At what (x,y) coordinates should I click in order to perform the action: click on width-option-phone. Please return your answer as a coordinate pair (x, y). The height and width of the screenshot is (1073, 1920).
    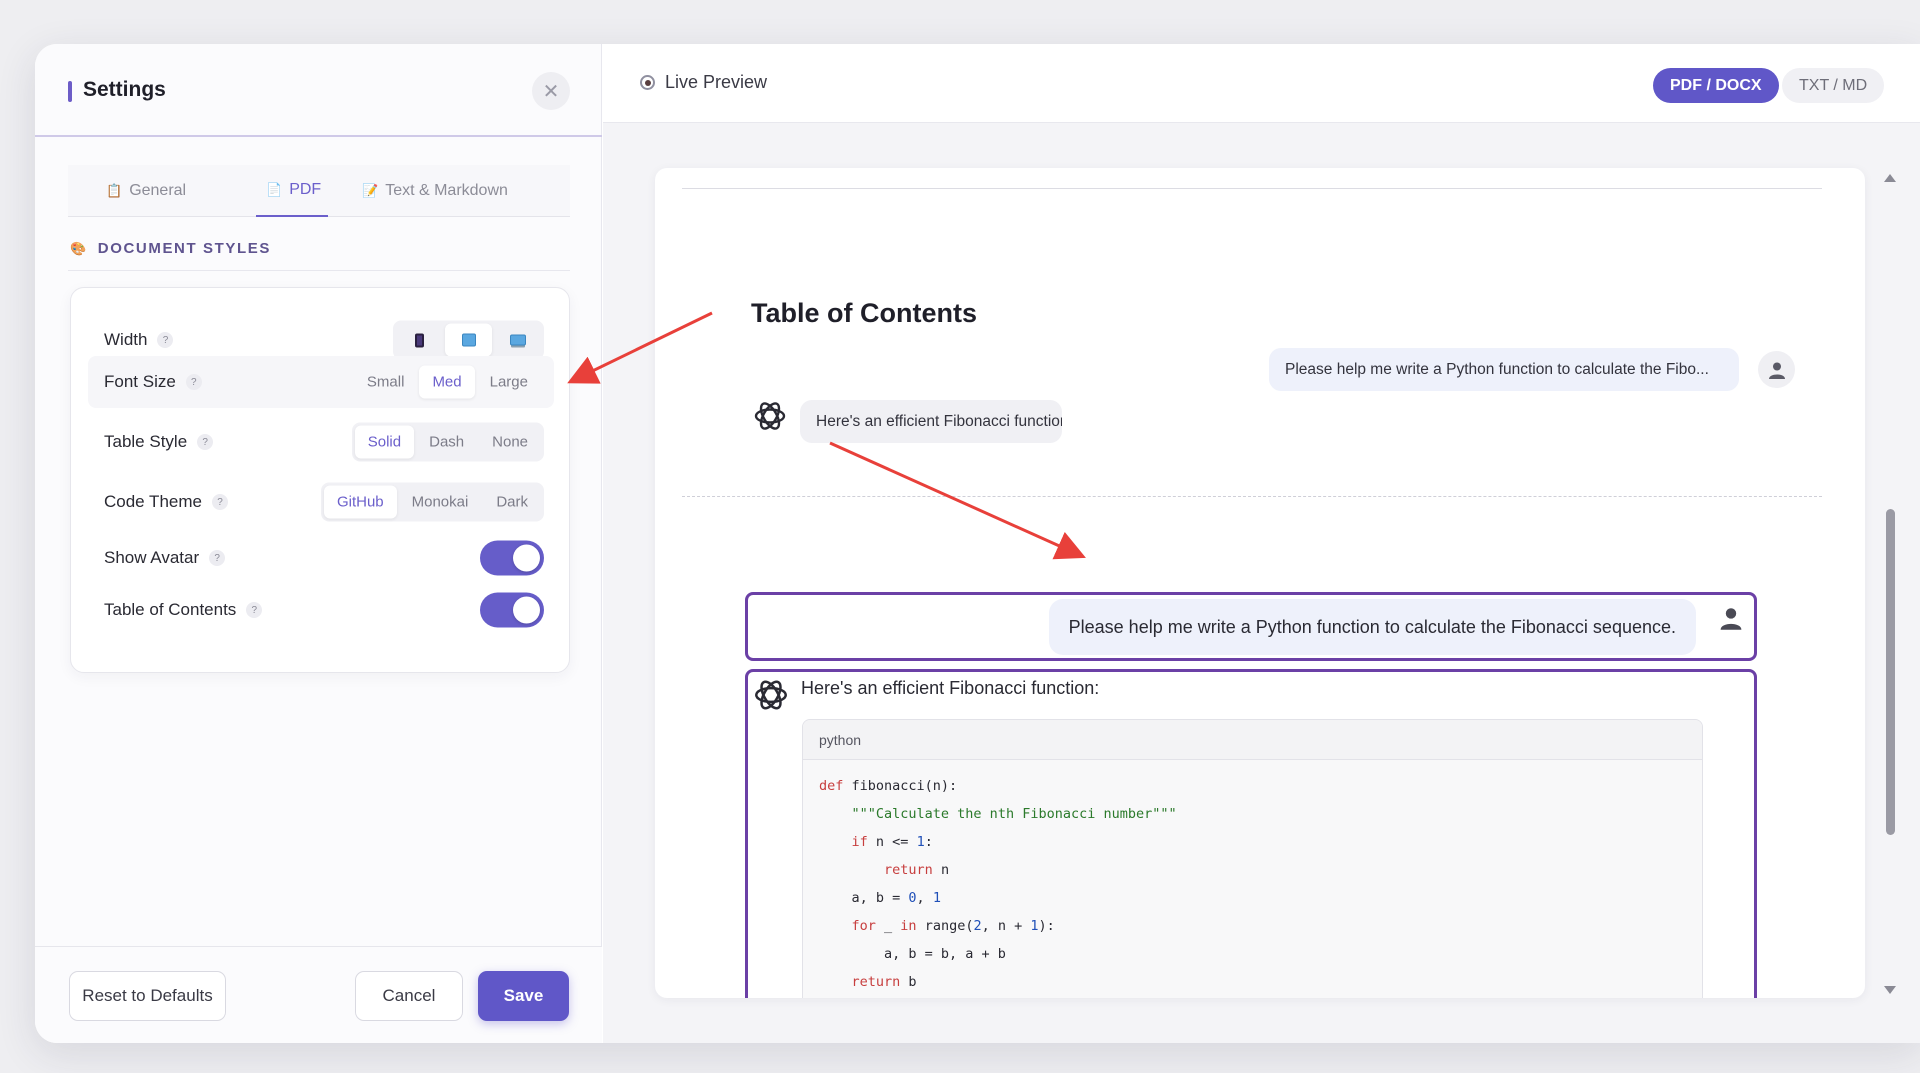
    Looking at the image, I should click on (419, 340).